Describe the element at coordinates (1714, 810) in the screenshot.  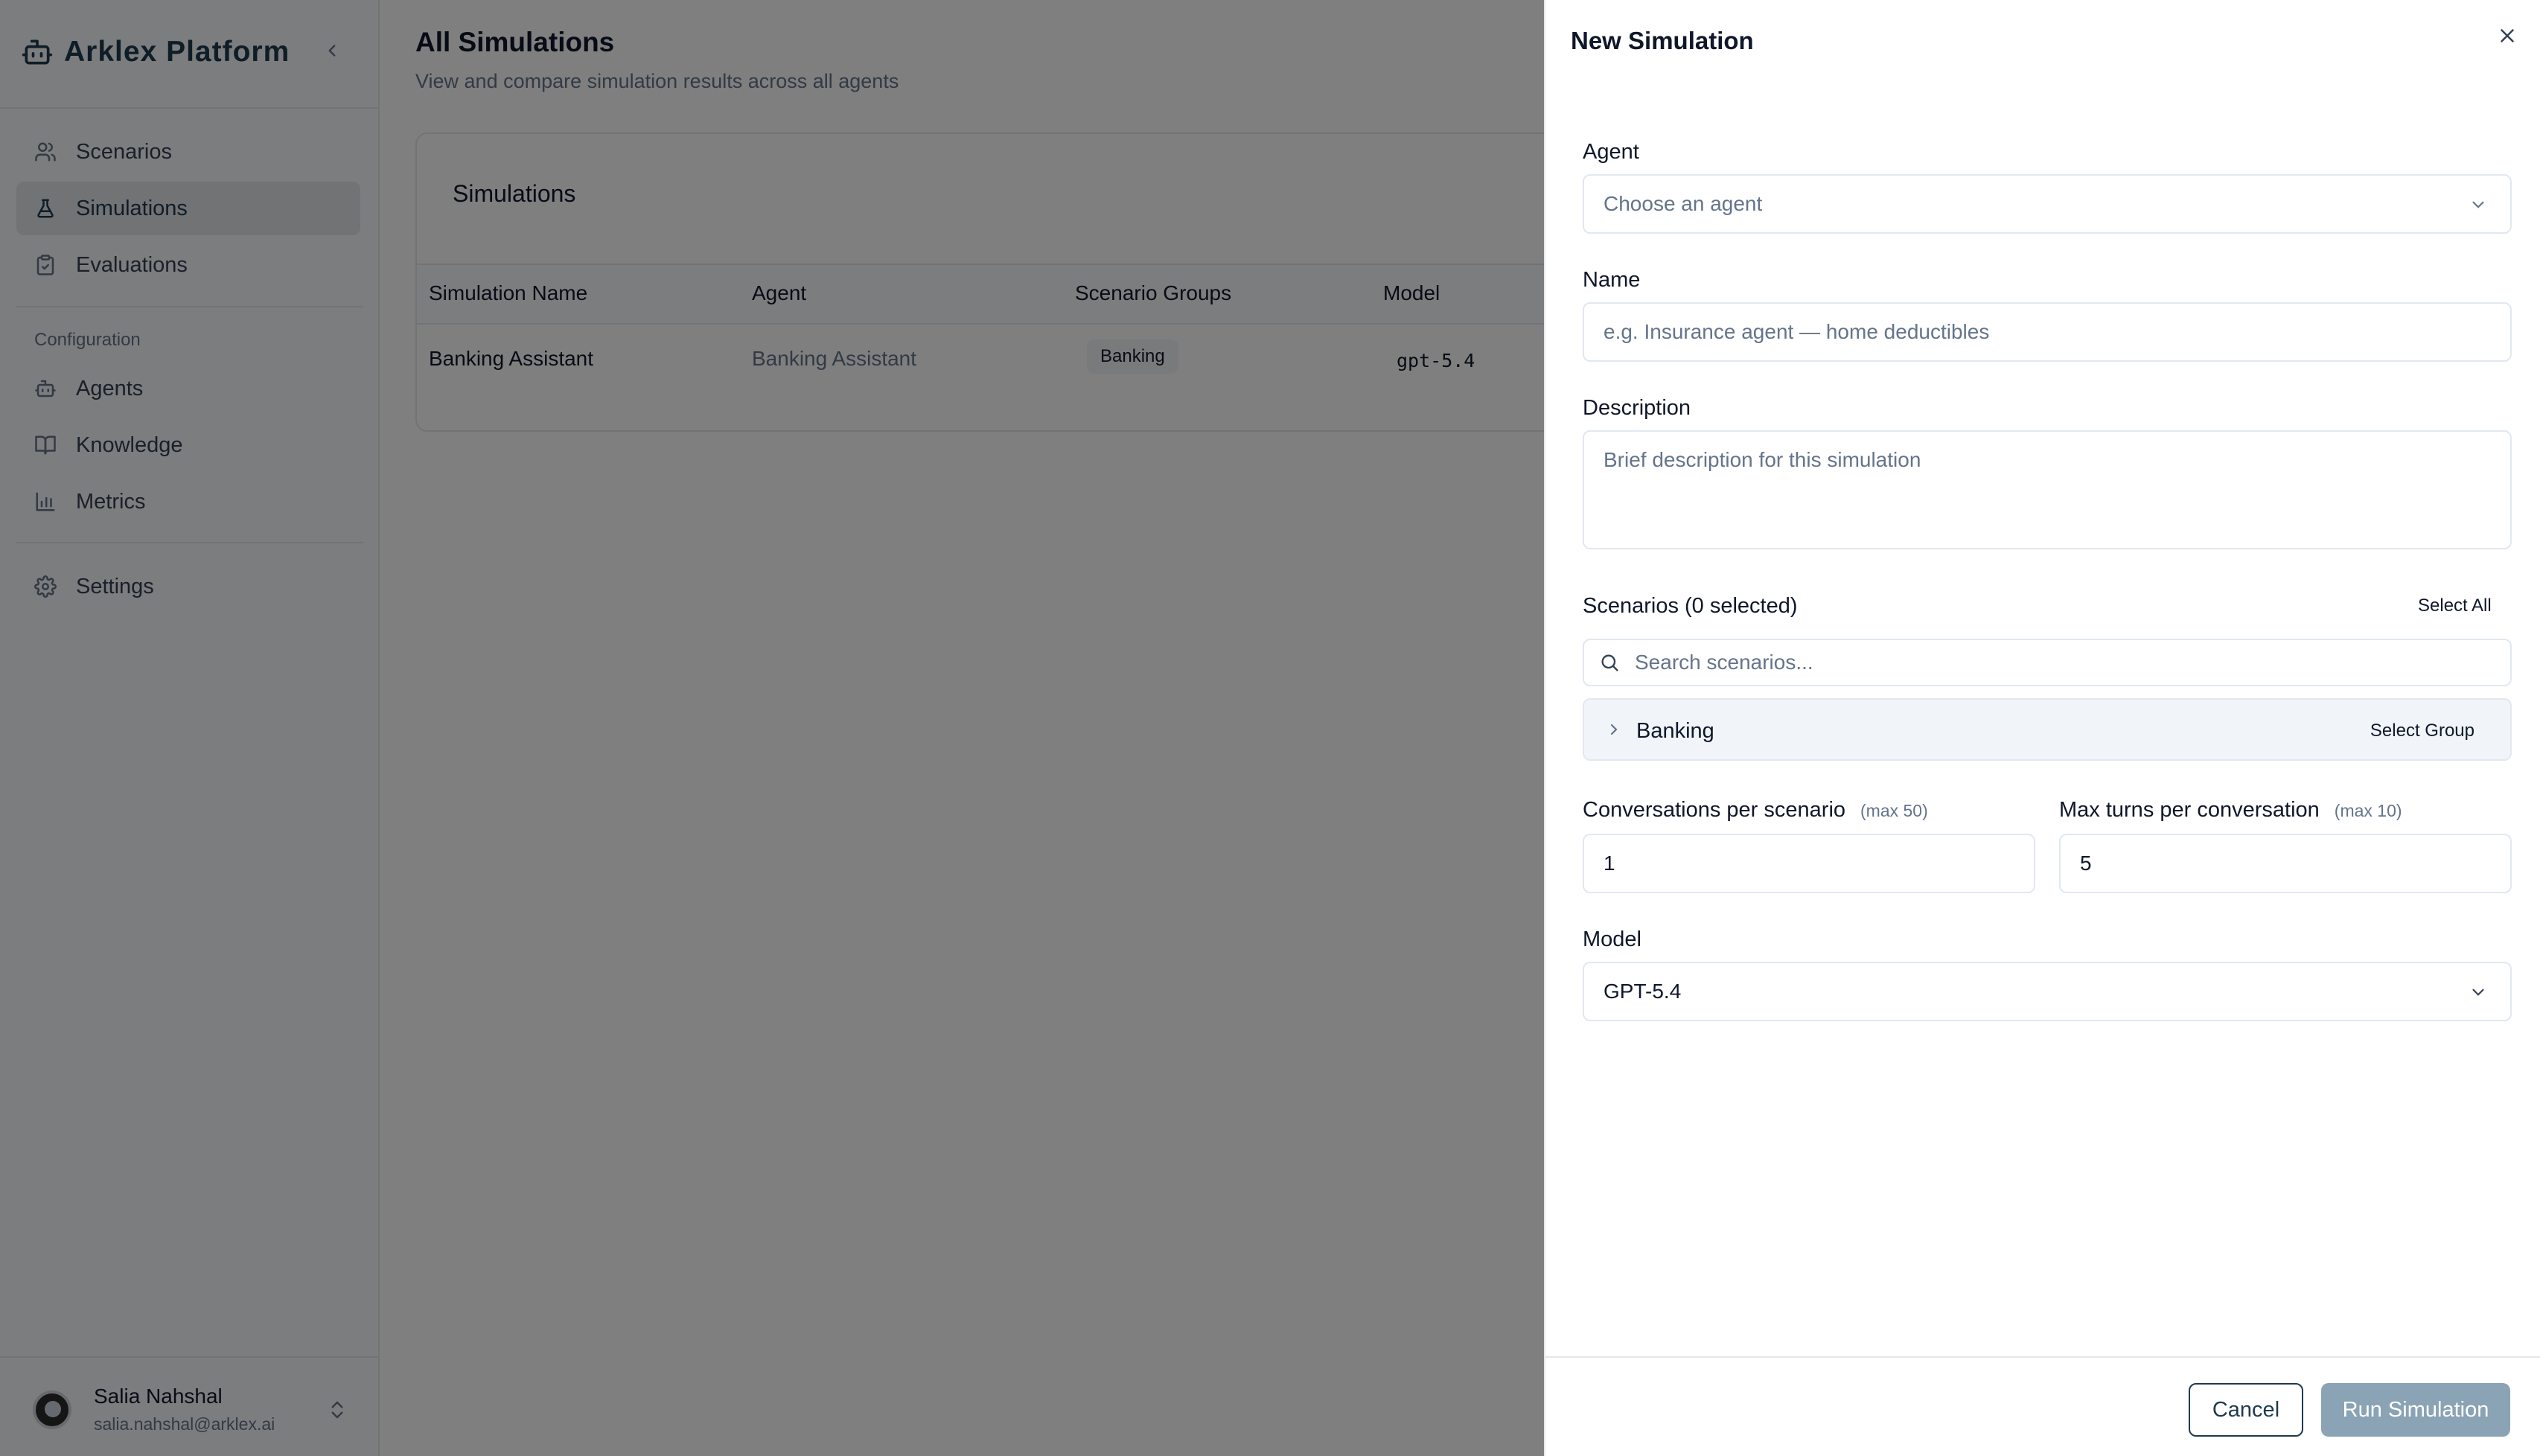
I see `conversations-label-text: Conversations per scenario` at that location.